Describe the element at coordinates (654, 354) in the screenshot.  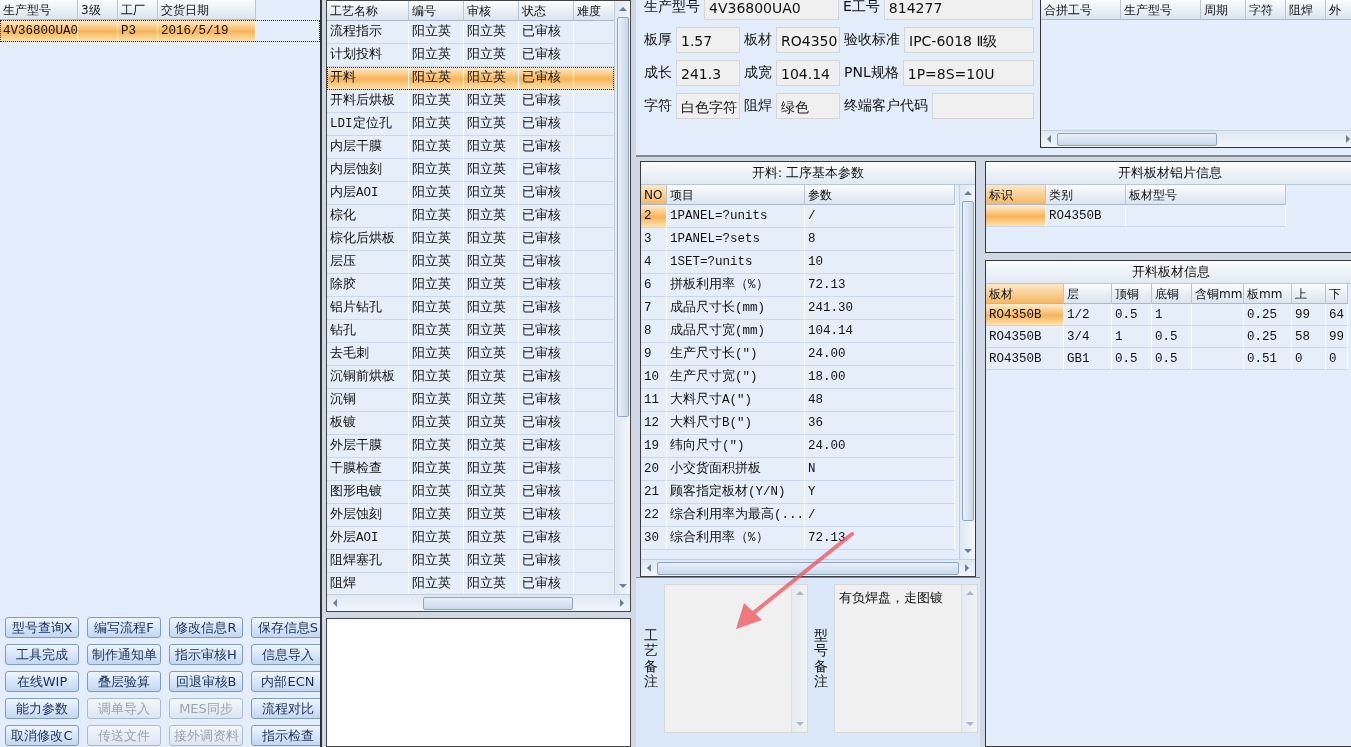
I see `table-cell: 9` at that location.